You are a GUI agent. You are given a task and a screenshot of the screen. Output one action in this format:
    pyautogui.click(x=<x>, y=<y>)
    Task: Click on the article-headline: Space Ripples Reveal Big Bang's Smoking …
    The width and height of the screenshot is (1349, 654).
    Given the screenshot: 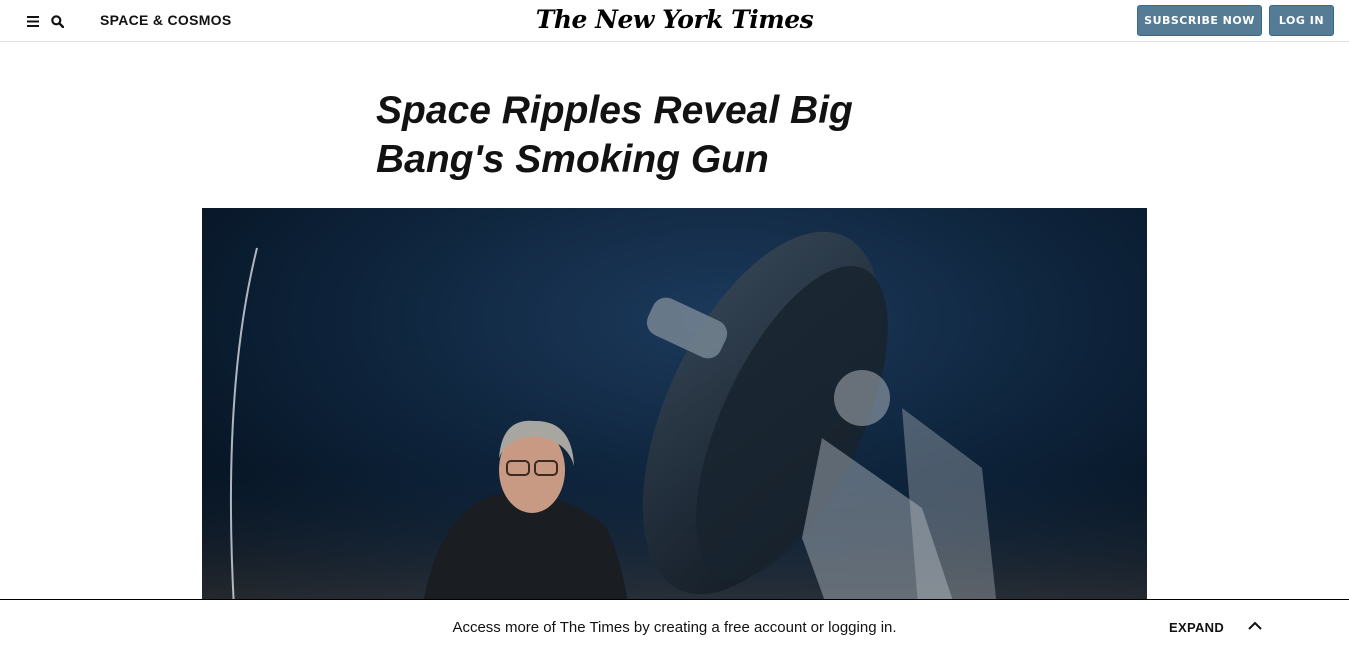 What is the action you would take?
    pyautogui.click(x=614, y=135)
    